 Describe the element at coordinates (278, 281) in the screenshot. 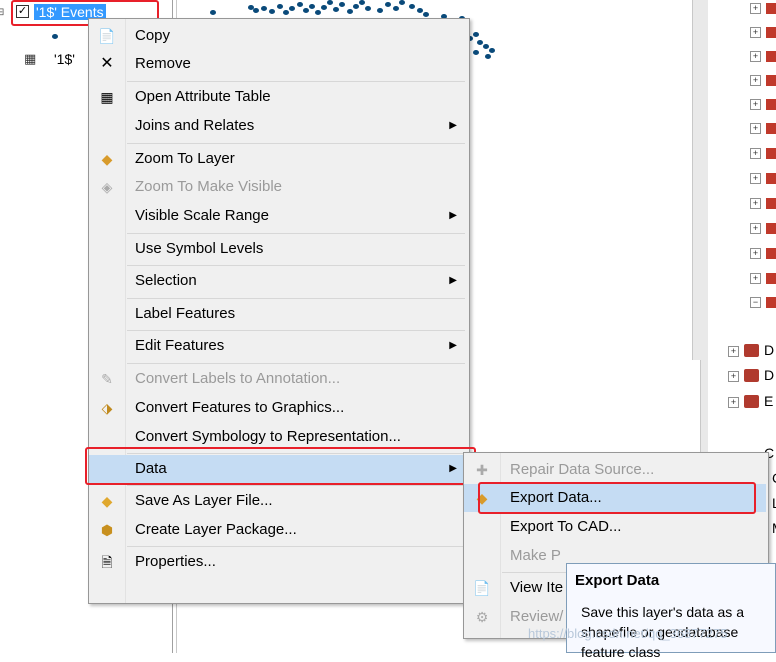

I see `menu-item-selection: Selection ▶` at that location.